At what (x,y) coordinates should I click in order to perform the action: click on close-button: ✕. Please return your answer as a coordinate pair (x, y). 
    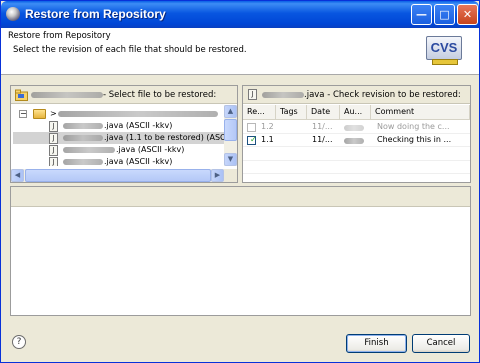
    Looking at the image, I should click on (467, 14).